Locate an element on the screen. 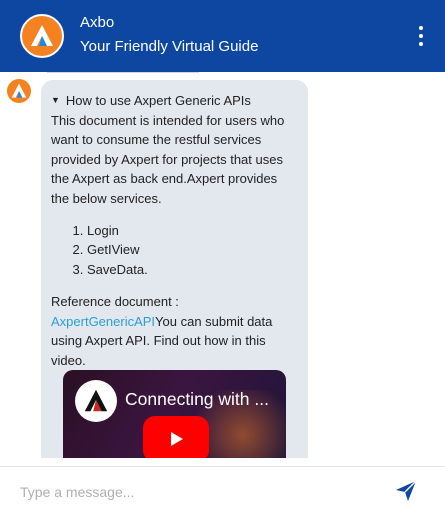 This screenshot has width=445, height=516. more-vertical-icon is located at coordinates (421, 36).